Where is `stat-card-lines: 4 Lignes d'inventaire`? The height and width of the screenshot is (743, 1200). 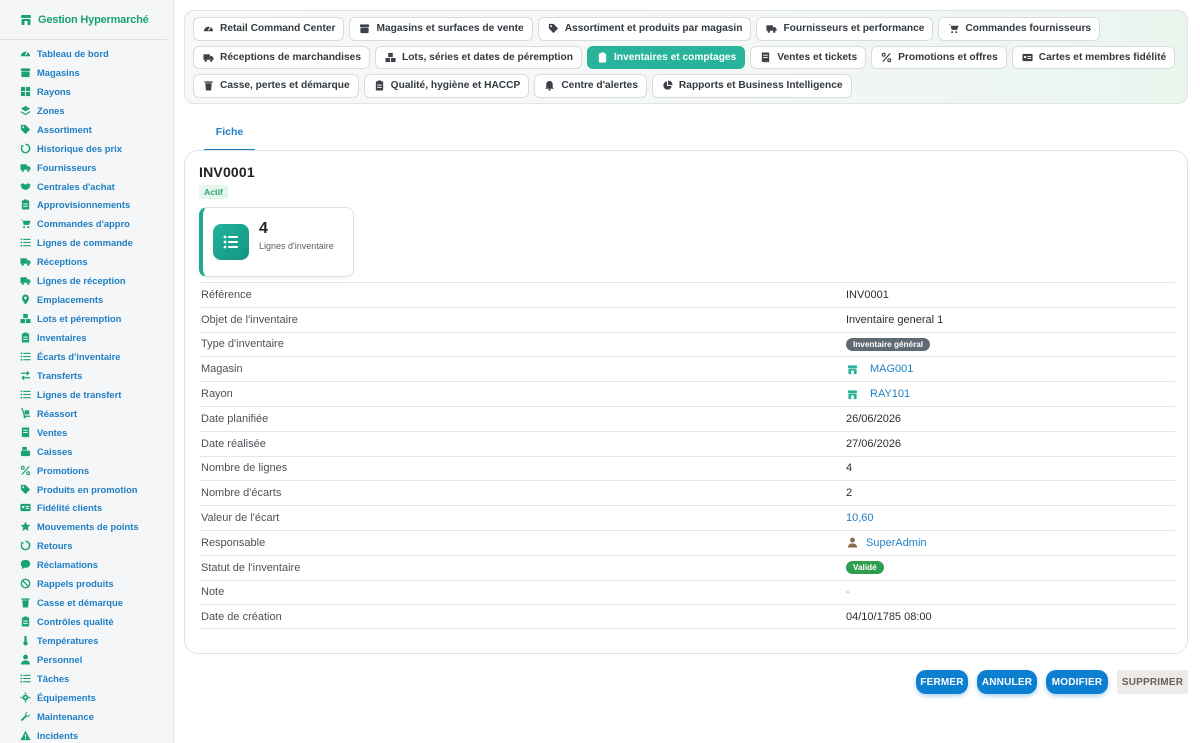
stat-card-lines: 4 Lignes d'inventaire is located at coordinates (276, 242).